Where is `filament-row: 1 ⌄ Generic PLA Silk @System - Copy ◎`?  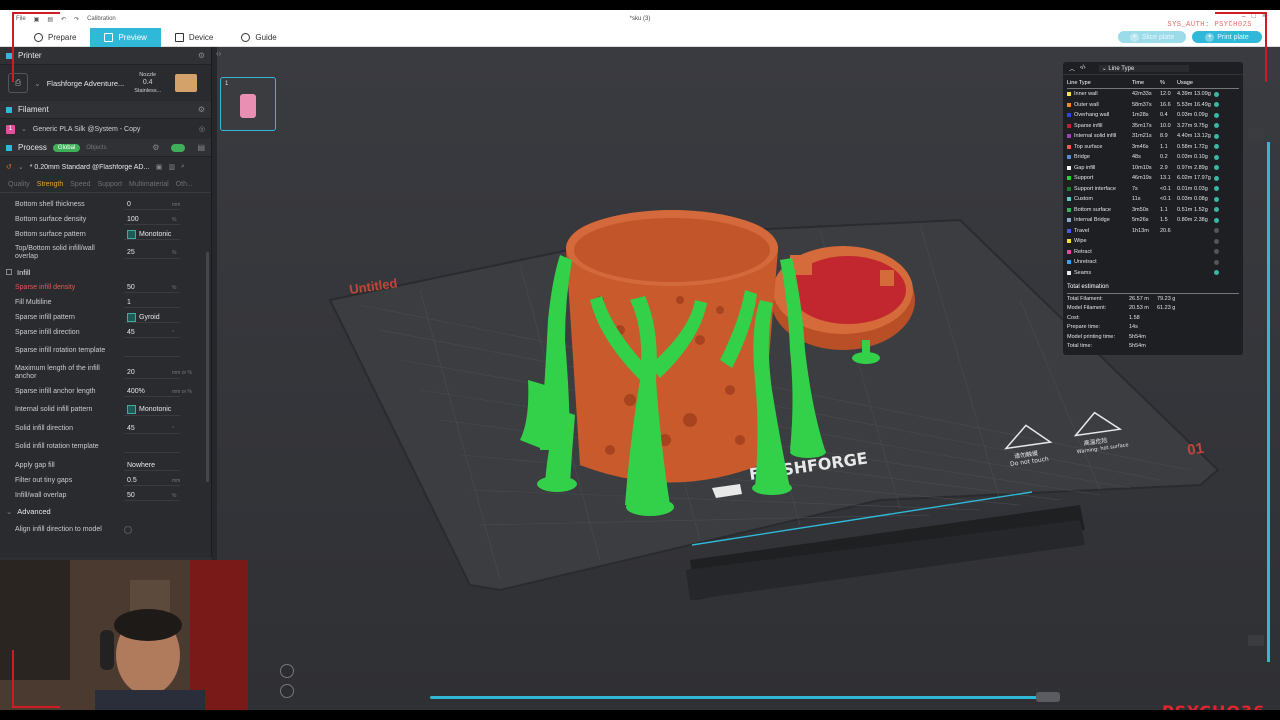 filament-row: 1 ⌄ Generic PLA Silk @System - Copy ◎ is located at coordinates (105, 129).